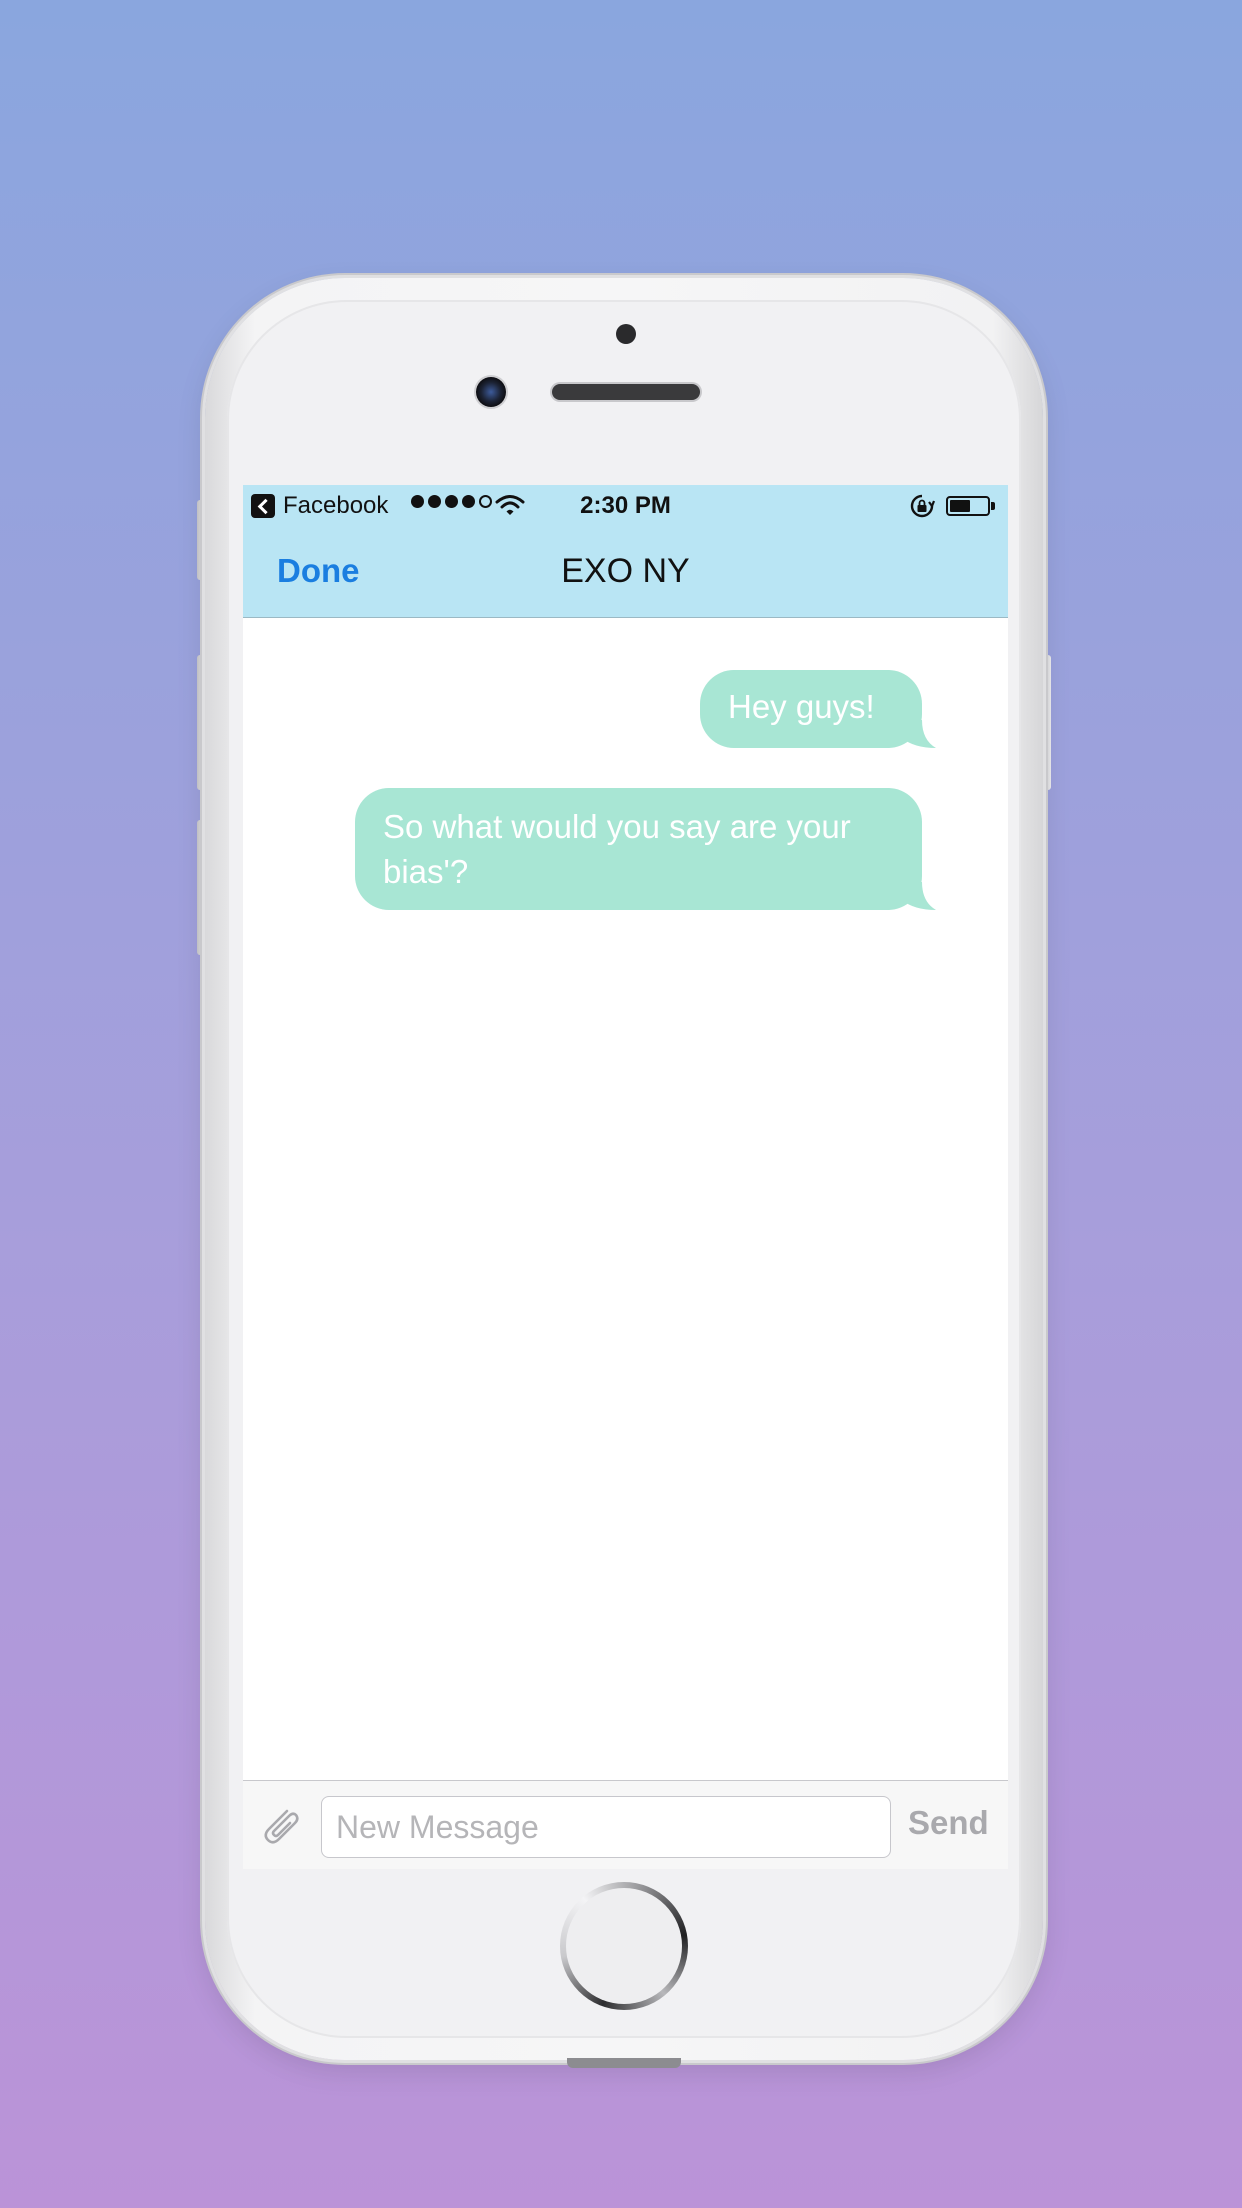 The height and width of the screenshot is (2208, 1242). I want to click on volume-down-button, so click(201, 887).